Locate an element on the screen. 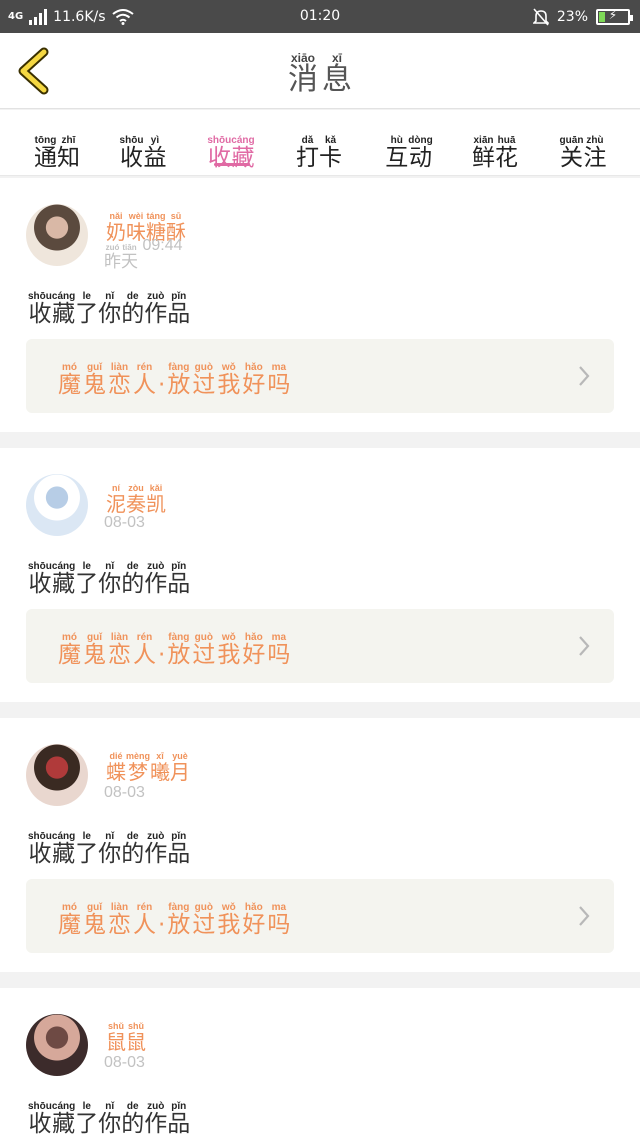 Image resolution: width=640 pixels, height=1138 pixels. tab-interaction: hù 互 dòng 动 is located at coordinates (409, 144).